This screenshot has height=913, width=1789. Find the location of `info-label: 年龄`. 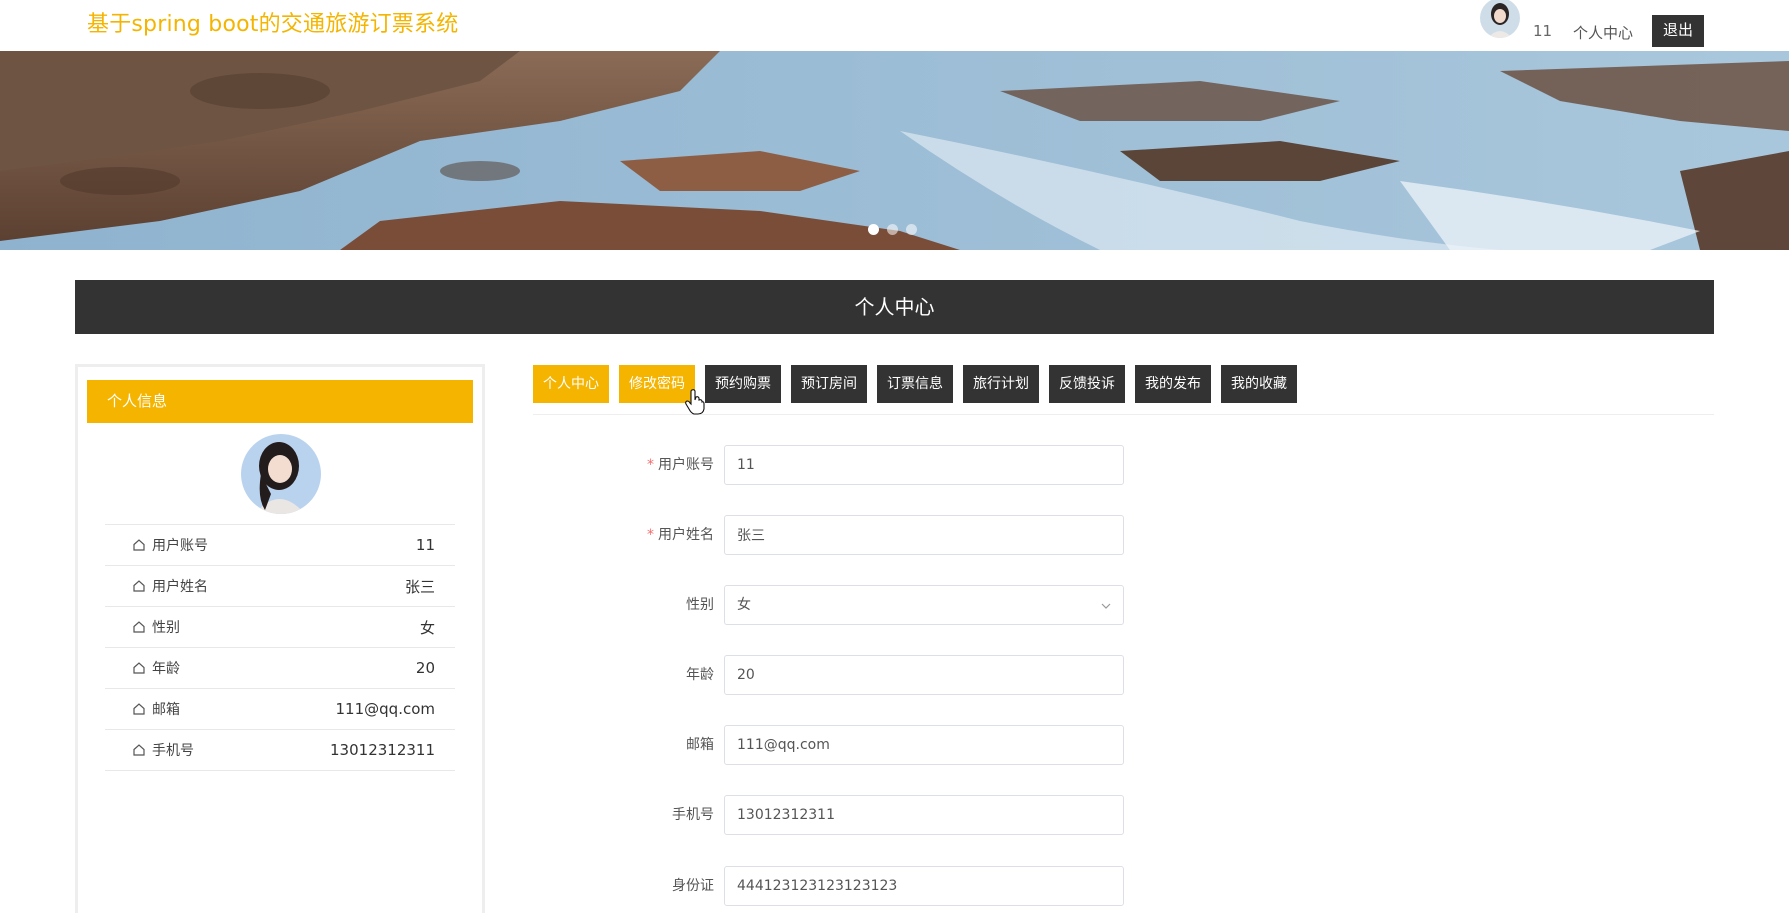

info-label: 年龄 is located at coordinates (166, 669).